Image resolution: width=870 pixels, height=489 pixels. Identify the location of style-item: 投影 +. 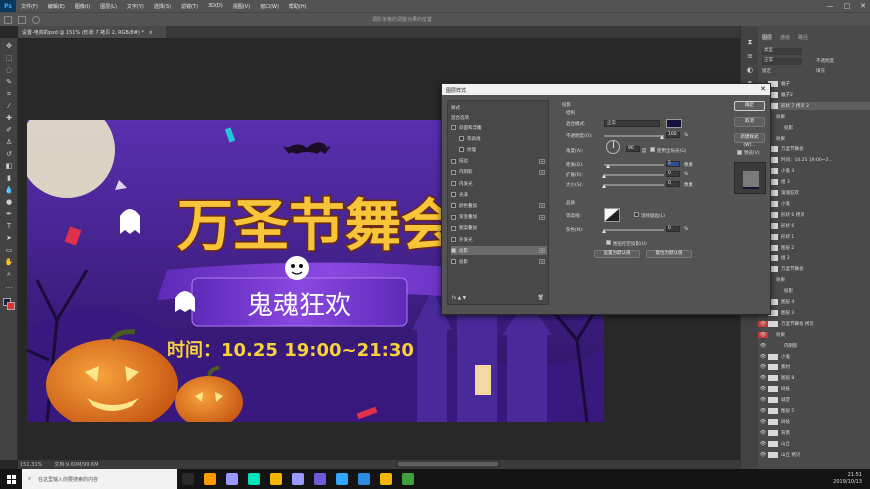
(499, 251).